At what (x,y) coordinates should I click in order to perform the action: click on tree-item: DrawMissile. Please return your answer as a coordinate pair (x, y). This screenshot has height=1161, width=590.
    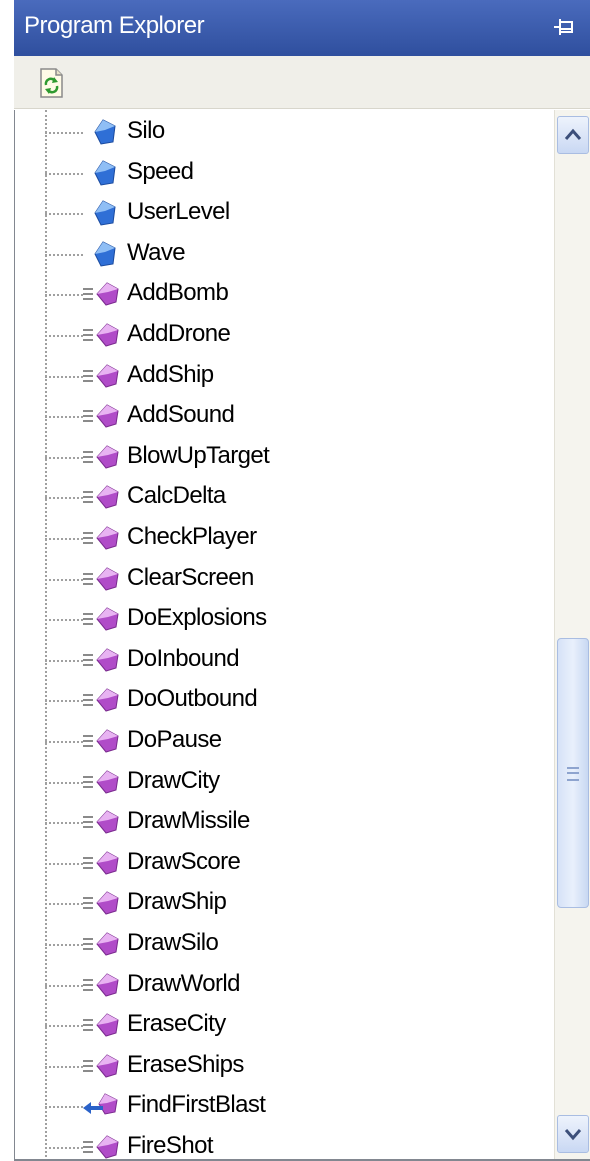
    Looking at the image, I should click on (285, 822).